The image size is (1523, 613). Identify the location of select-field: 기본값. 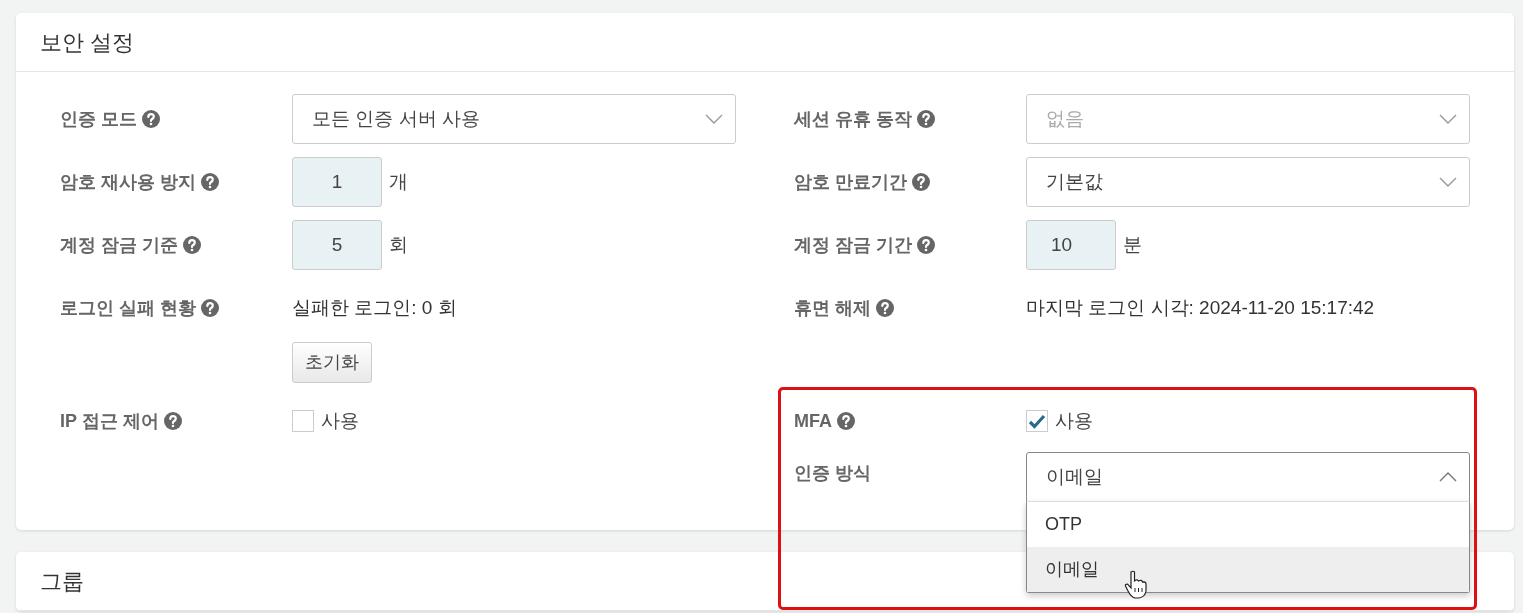
(1248, 182).